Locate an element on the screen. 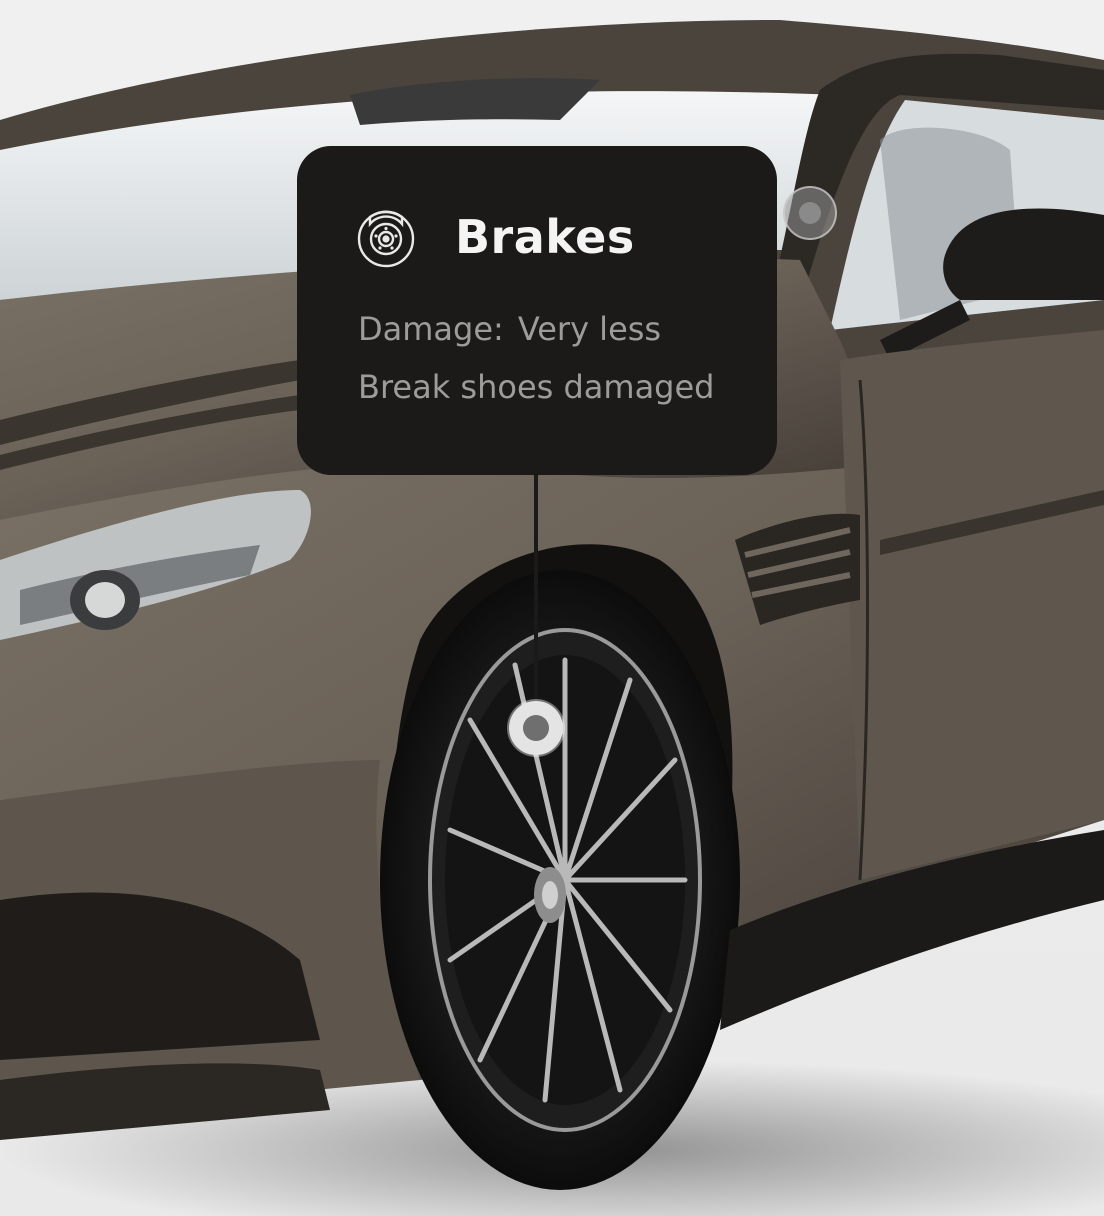 The width and height of the screenshot is (1104, 1216). window-hotspot-dot is located at coordinates (810, 213).